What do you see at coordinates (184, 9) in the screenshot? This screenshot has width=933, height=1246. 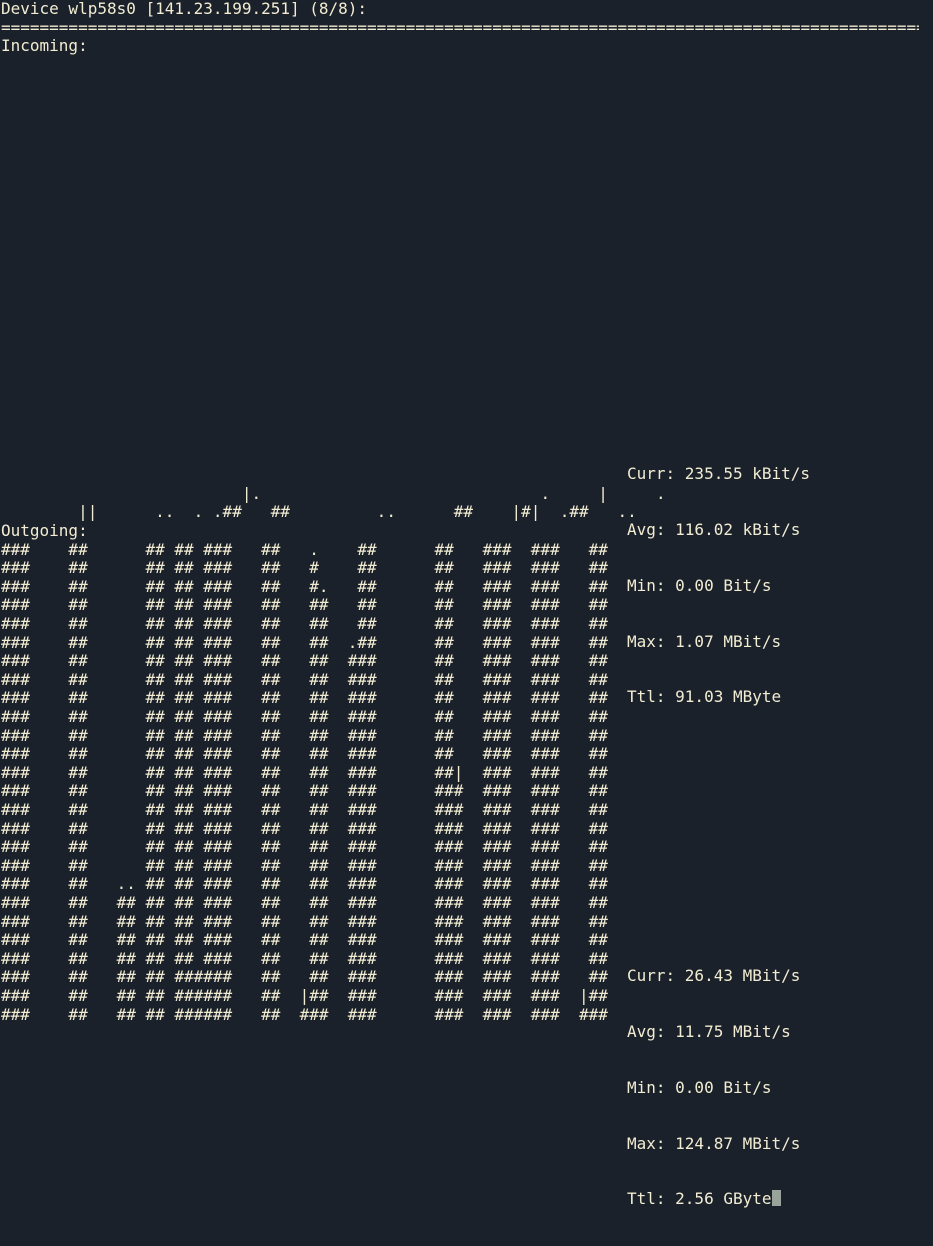 I see `device-header: Device wlp58s0 [141.23.199.251] (8/8):` at bounding box center [184, 9].